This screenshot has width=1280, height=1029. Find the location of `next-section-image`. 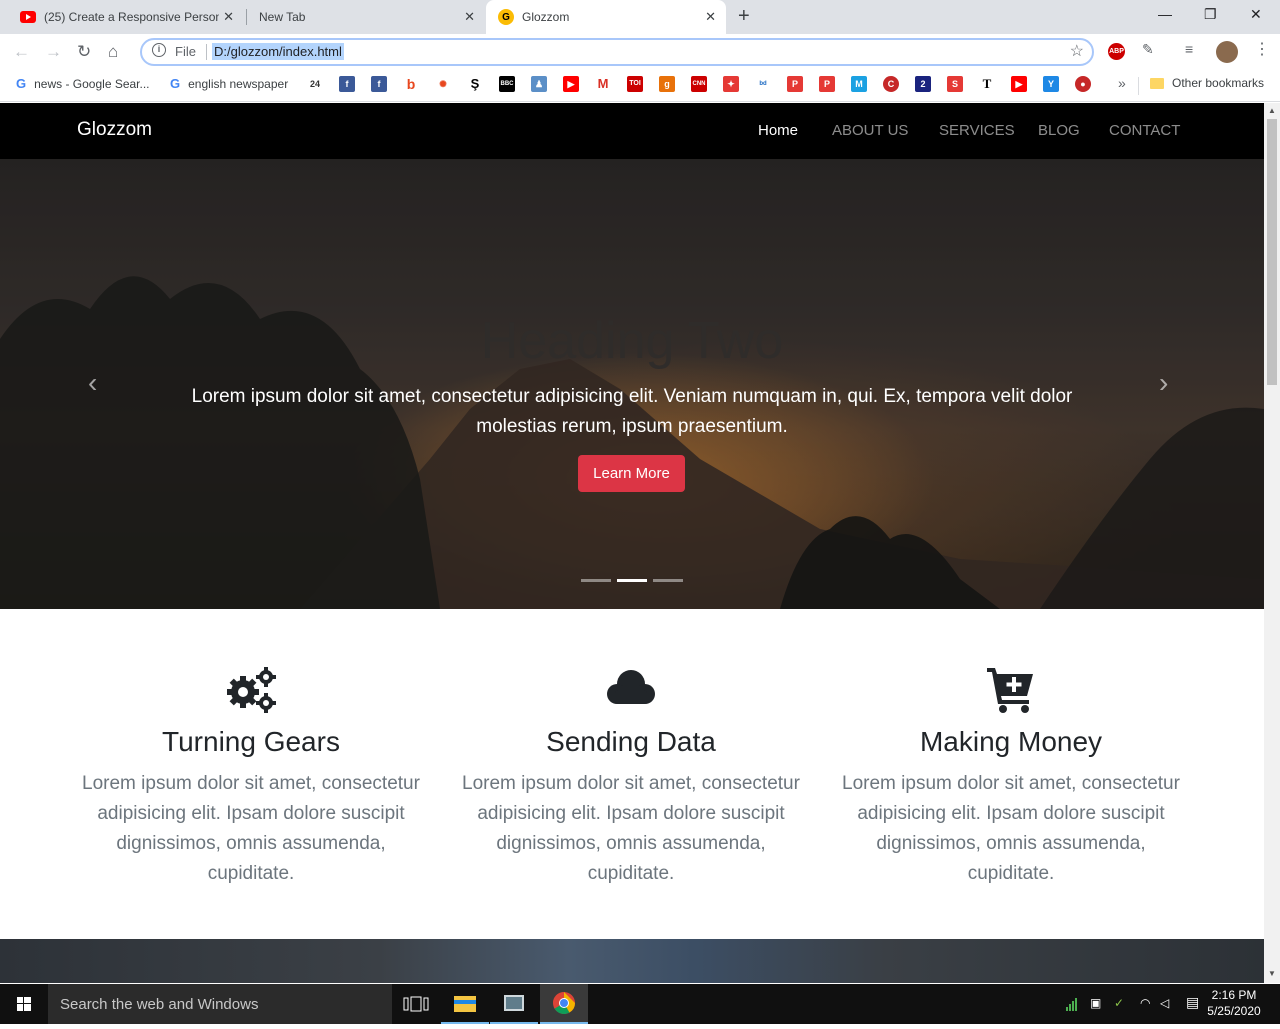

next-section-image is located at coordinates (632, 961).